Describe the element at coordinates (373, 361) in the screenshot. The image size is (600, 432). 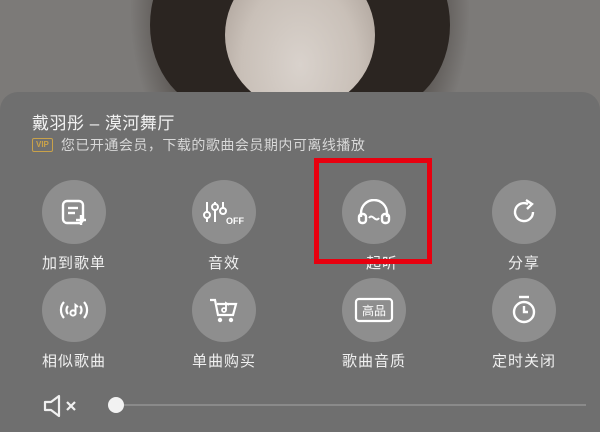
I see `action-label: 歌曲音质` at that location.